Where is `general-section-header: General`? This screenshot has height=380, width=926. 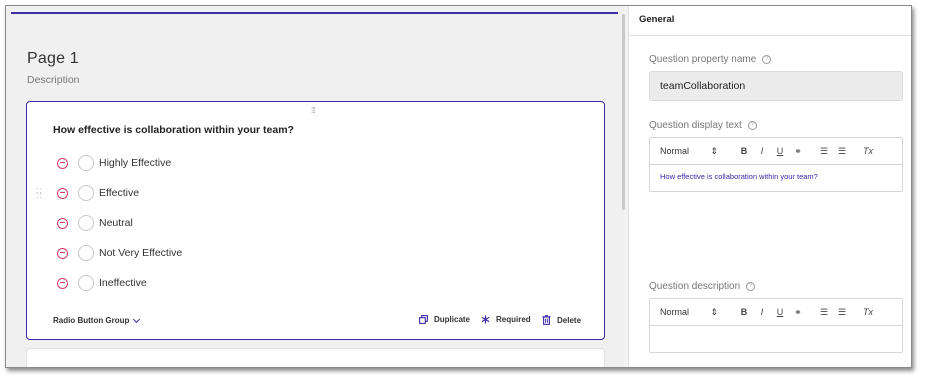 general-section-header: General is located at coordinates (770, 21).